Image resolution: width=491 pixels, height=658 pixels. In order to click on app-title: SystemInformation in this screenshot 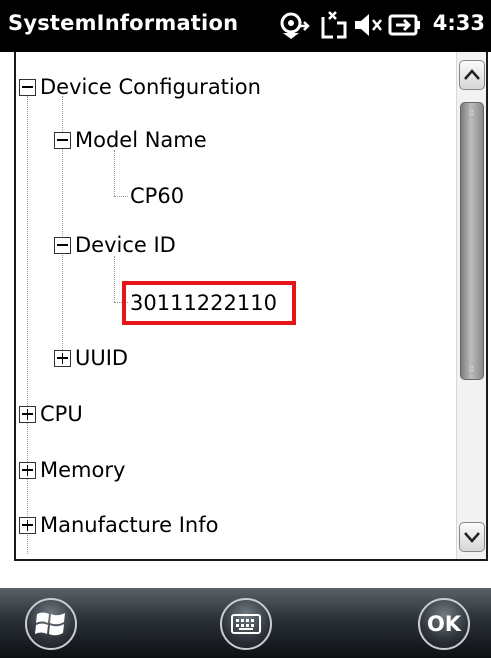, I will do `click(123, 23)`.